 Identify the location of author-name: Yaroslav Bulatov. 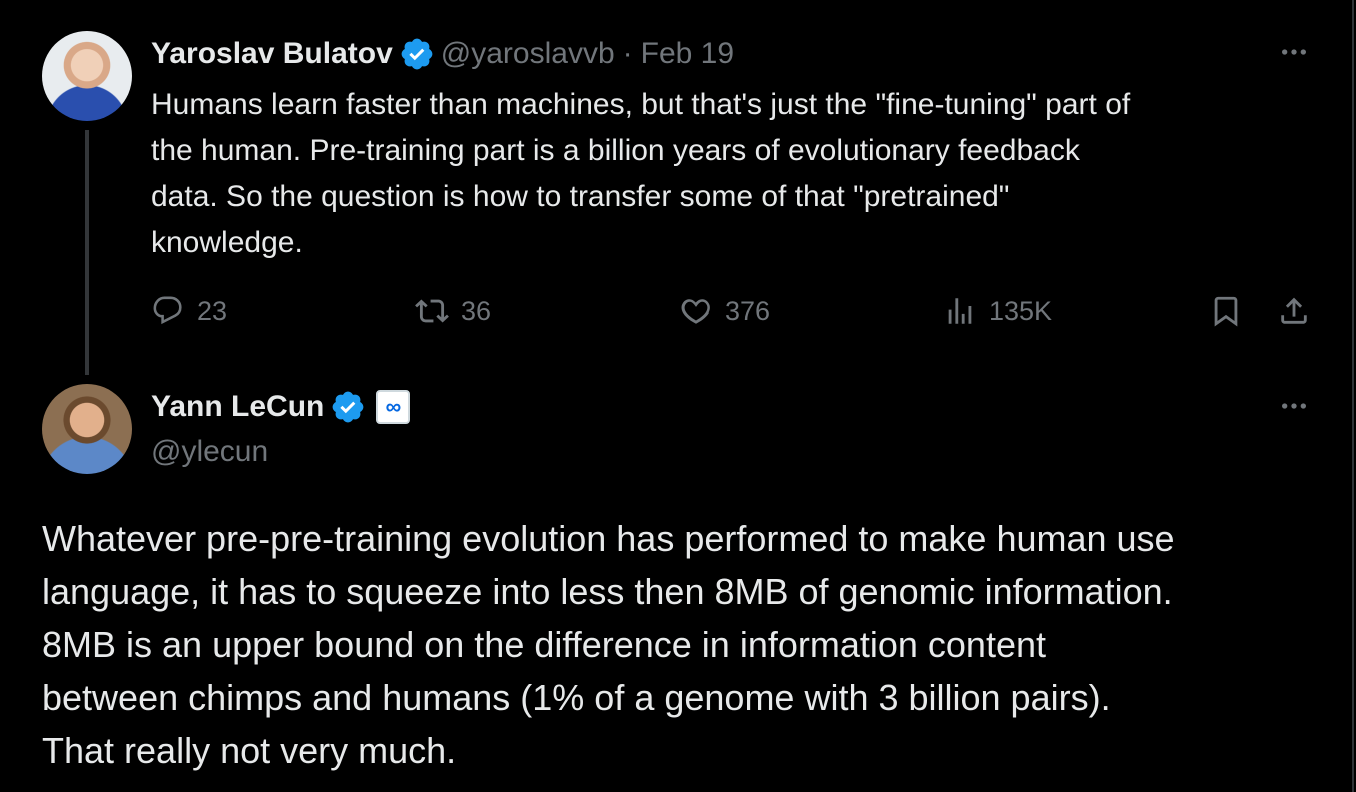
(272, 54).